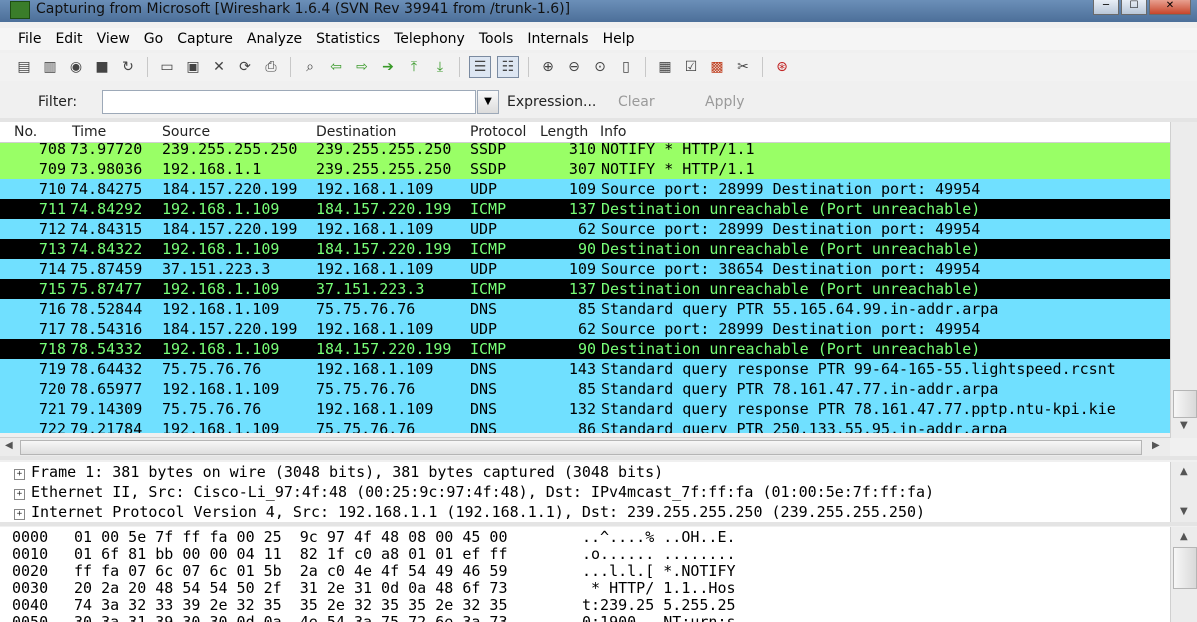 This screenshot has height=622, width=1197. Describe the element at coordinates (414, 67) in the screenshot. I see `first-packet-icon: ⤒` at that location.